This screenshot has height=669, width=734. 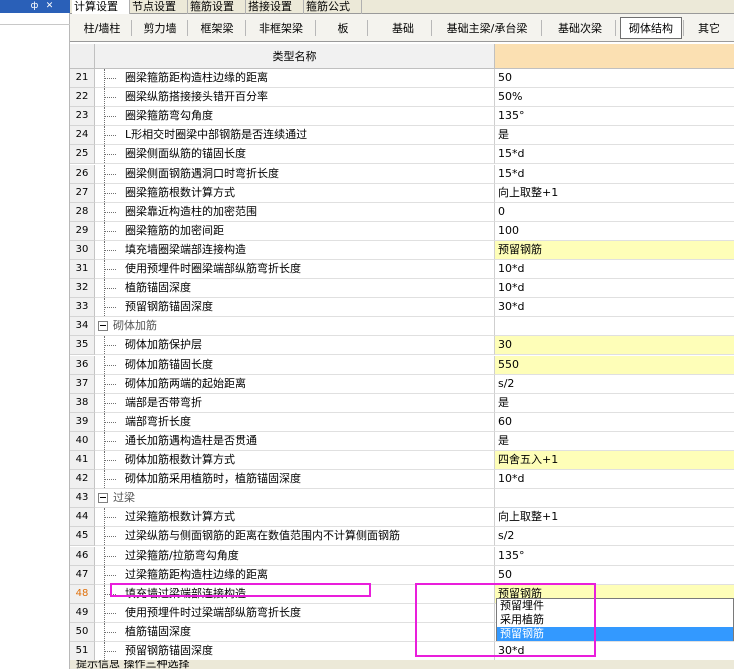 I want to click on row-label: 砌体加筋采用植筋时，植筋锚固深度, so click(x=213, y=479).